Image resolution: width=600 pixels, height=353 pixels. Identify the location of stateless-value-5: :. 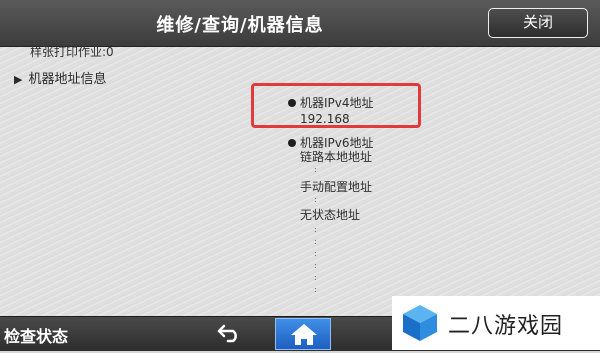
(315, 277).